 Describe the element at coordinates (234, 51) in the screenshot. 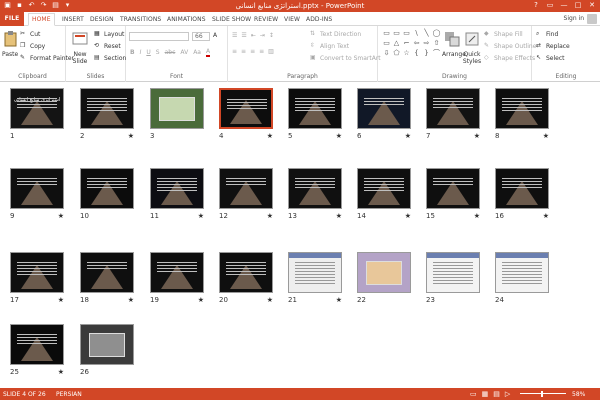

I see `align-left-icon: ≡` at that location.